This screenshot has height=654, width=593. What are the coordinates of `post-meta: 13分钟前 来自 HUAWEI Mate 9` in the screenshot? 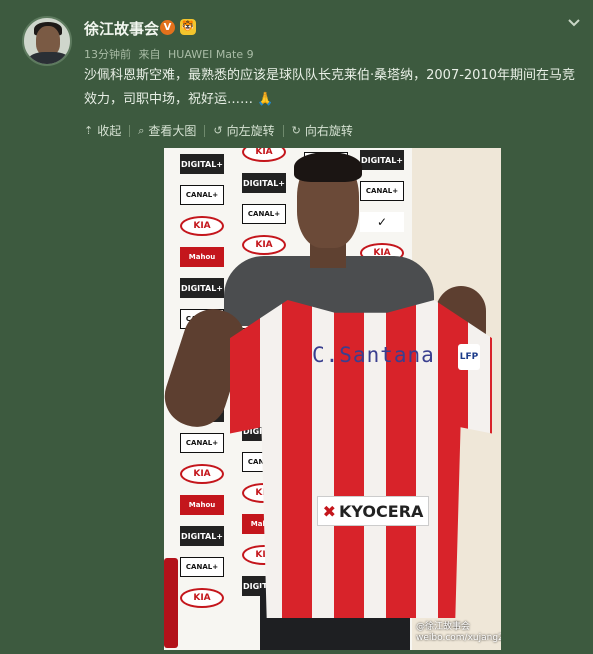 It's located at (171, 54).